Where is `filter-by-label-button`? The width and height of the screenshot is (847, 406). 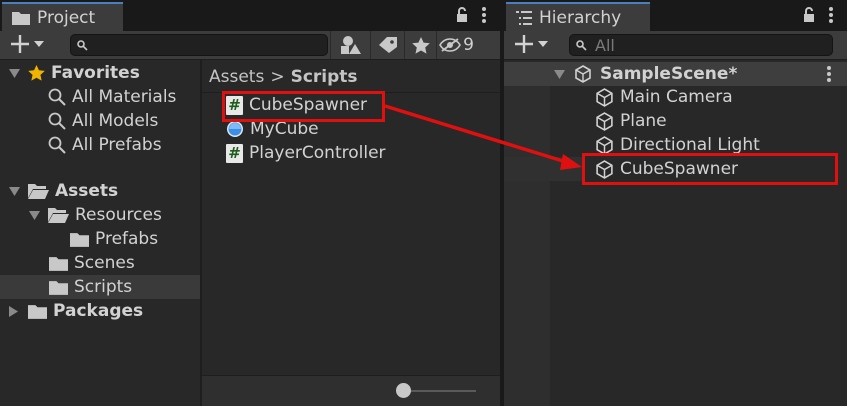
filter-by-label-button is located at coordinates (387, 45).